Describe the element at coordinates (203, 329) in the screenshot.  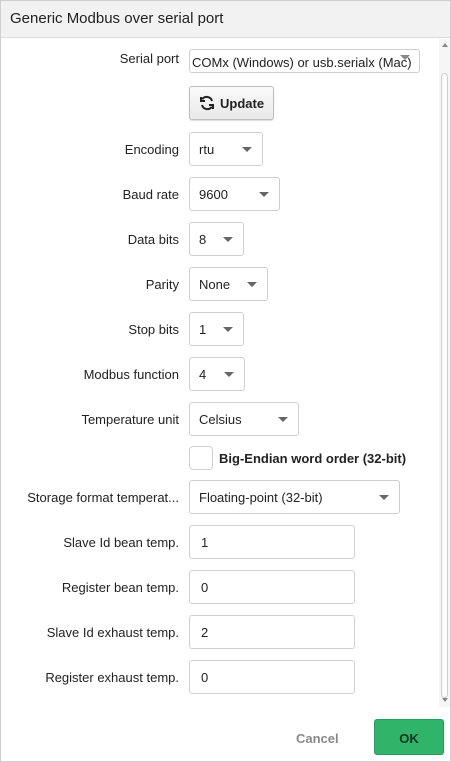
I see `stop-bits-value: 1` at that location.